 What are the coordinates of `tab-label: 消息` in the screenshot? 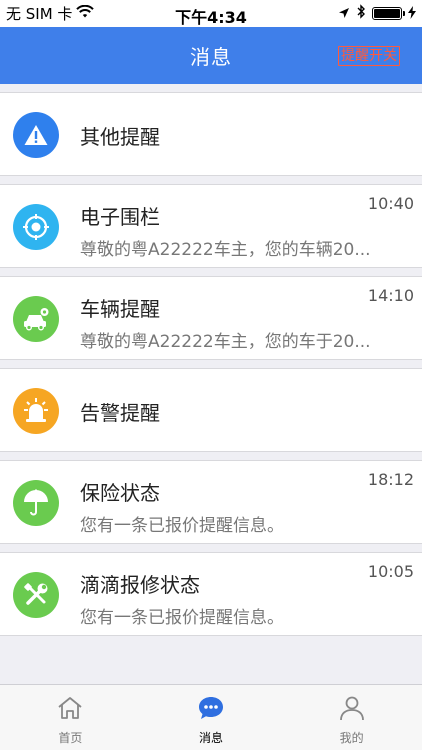 It's located at (211, 738).